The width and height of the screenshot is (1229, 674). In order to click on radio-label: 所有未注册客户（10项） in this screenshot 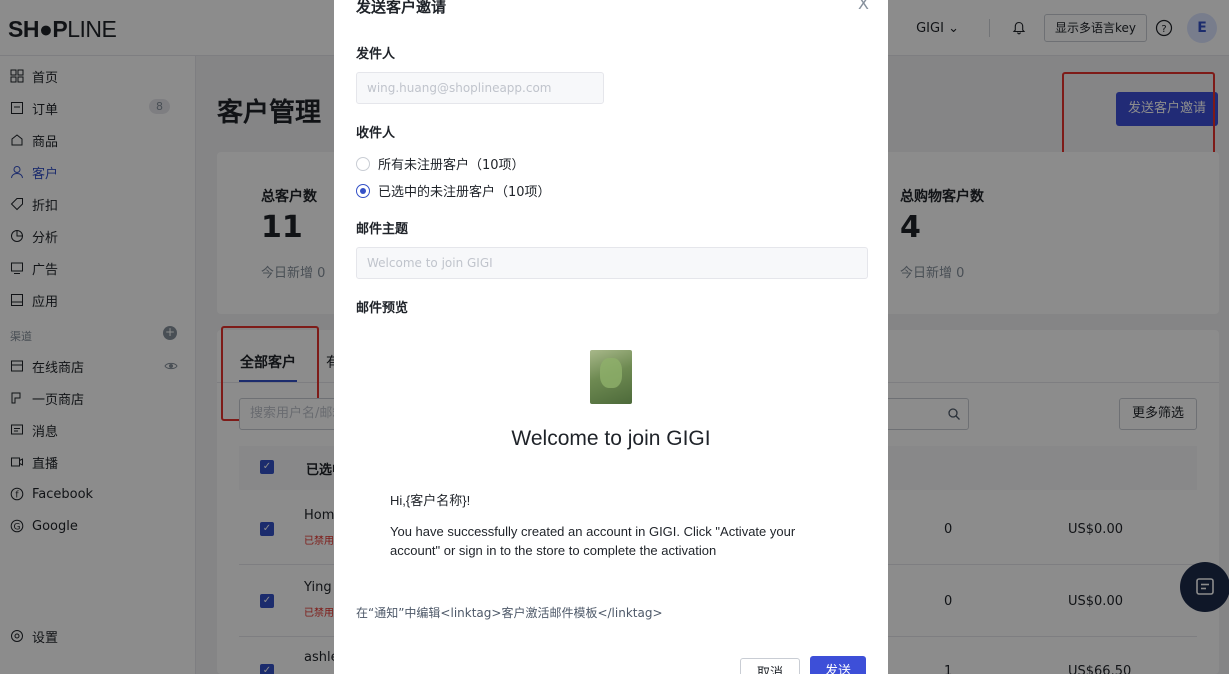, I will do `click(451, 165)`.